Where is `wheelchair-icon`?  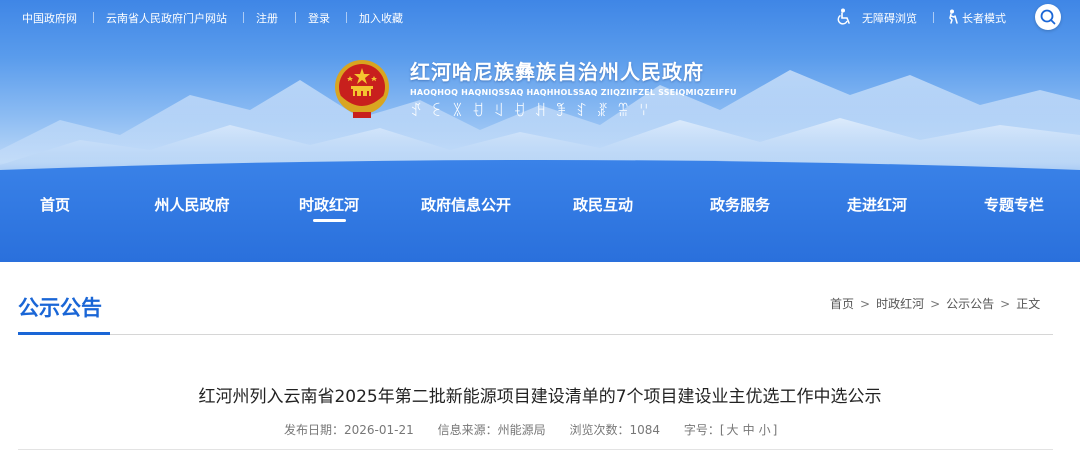 wheelchair-icon is located at coordinates (844, 16).